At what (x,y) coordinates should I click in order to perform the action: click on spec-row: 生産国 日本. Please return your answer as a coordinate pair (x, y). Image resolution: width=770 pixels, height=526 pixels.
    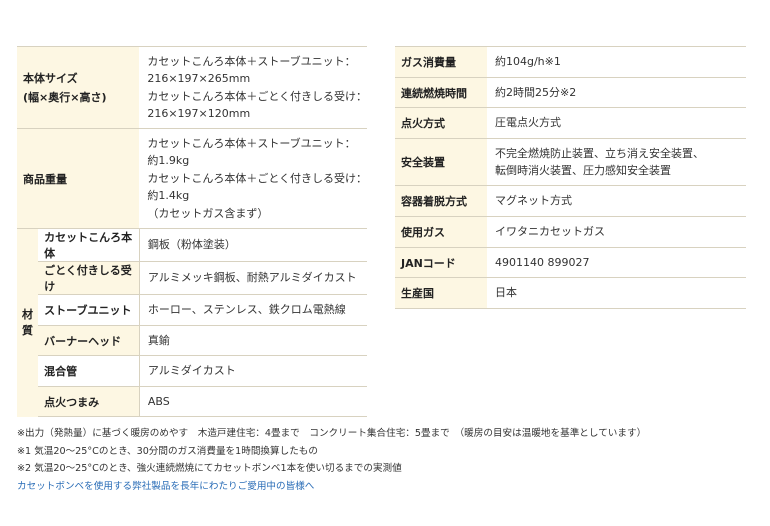
    Looking at the image, I should click on (570, 293).